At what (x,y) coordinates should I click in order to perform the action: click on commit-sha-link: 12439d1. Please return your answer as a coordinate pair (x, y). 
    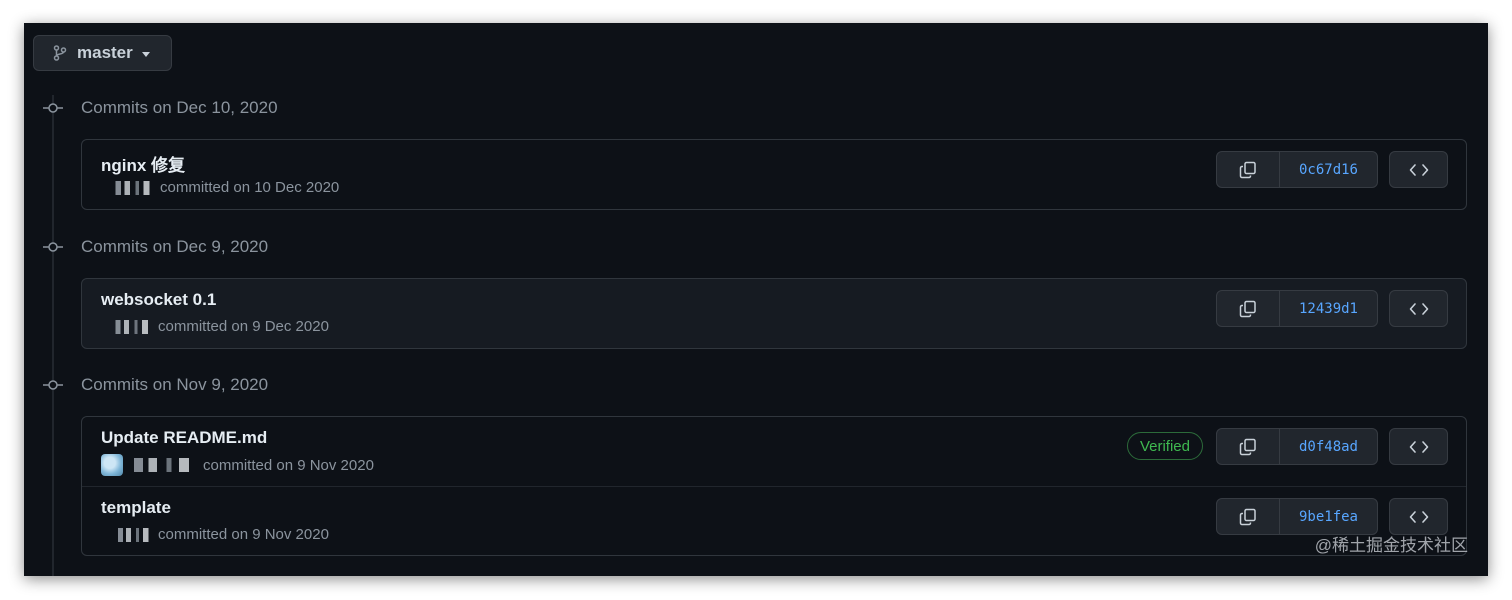
    Looking at the image, I should click on (1328, 308).